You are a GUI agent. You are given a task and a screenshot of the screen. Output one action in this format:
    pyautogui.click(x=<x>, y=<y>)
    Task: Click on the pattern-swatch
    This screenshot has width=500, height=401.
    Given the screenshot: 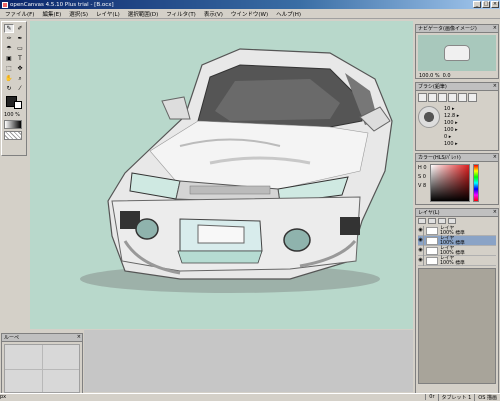 What is the action you would take?
    pyautogui.click(x=13, y=135)
    